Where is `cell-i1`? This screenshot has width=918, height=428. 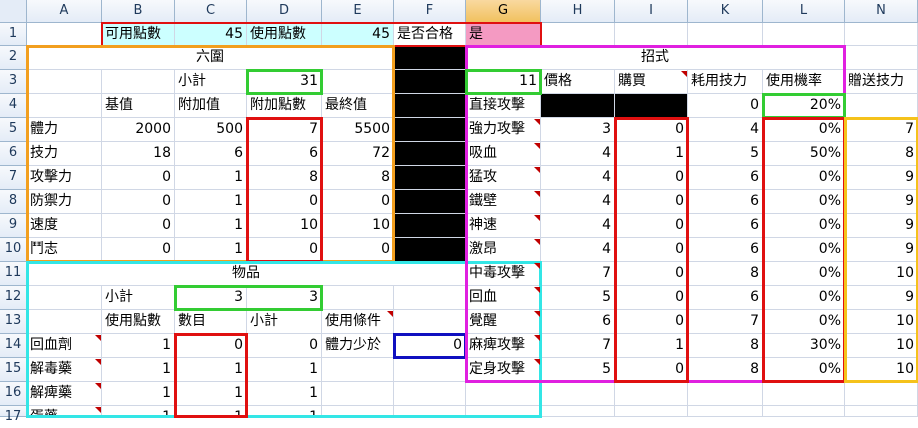
cell-i1 is located at coordinates (651, 34).